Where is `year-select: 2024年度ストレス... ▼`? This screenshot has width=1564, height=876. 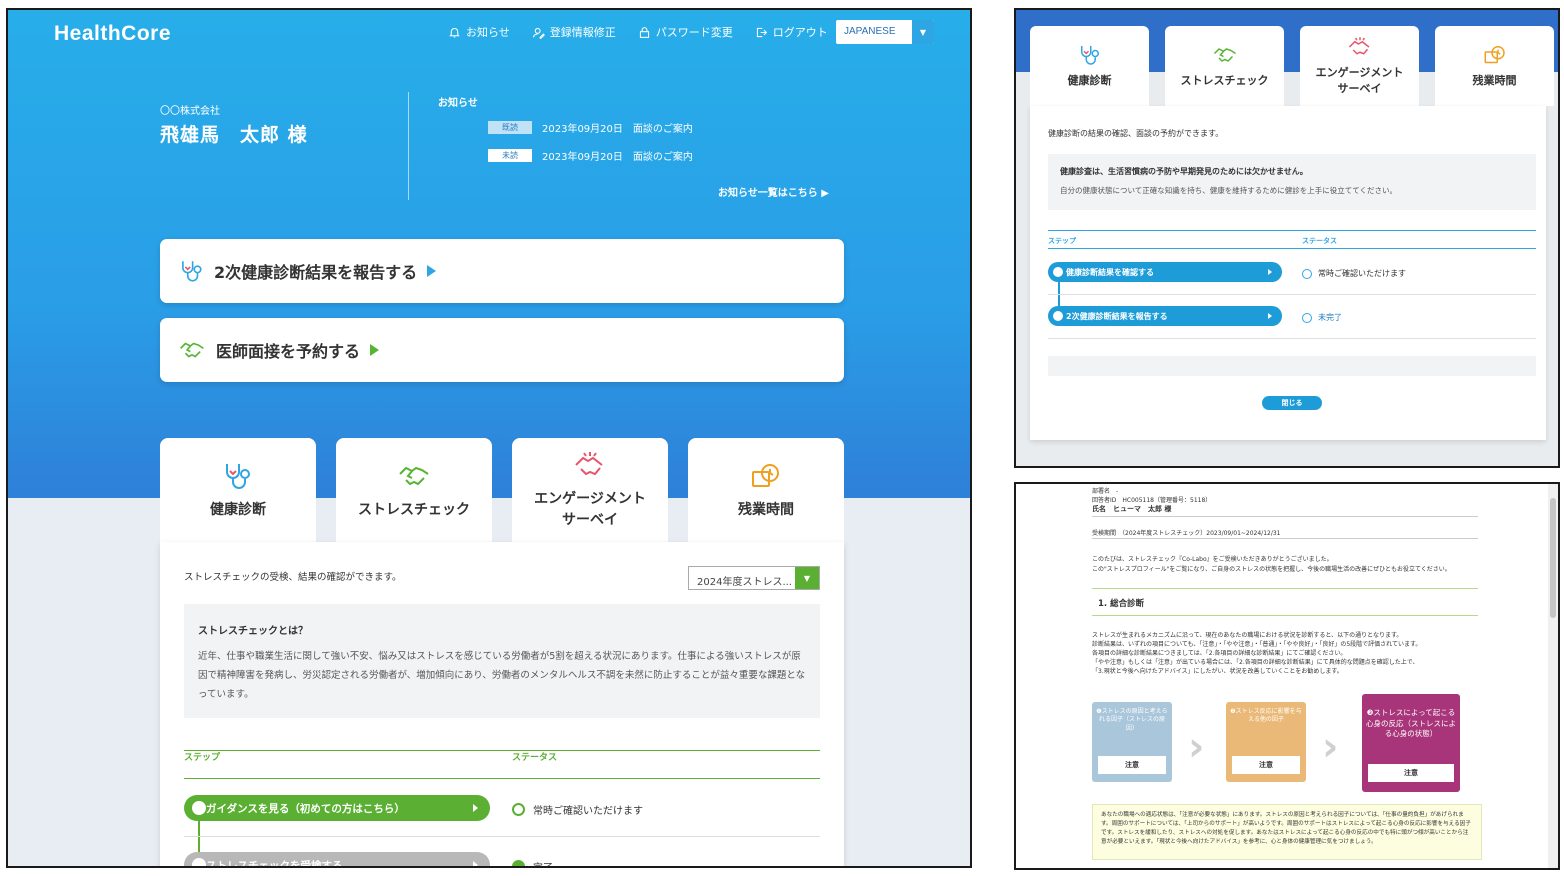
year-select: 2024年度ストレス... ▼ is located at coordinates (754, 578).